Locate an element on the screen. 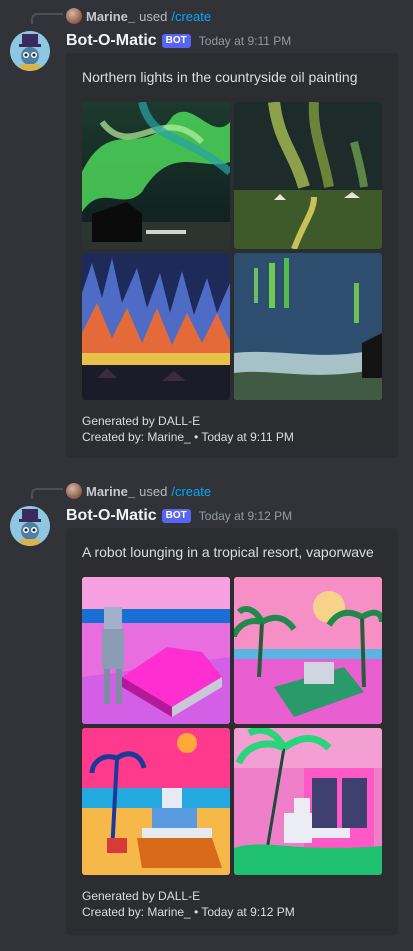 The image size is (413, 951). message-header: Bot-O-Matic BOT Today at 9:11 PM is located at coordinates (178, 41).